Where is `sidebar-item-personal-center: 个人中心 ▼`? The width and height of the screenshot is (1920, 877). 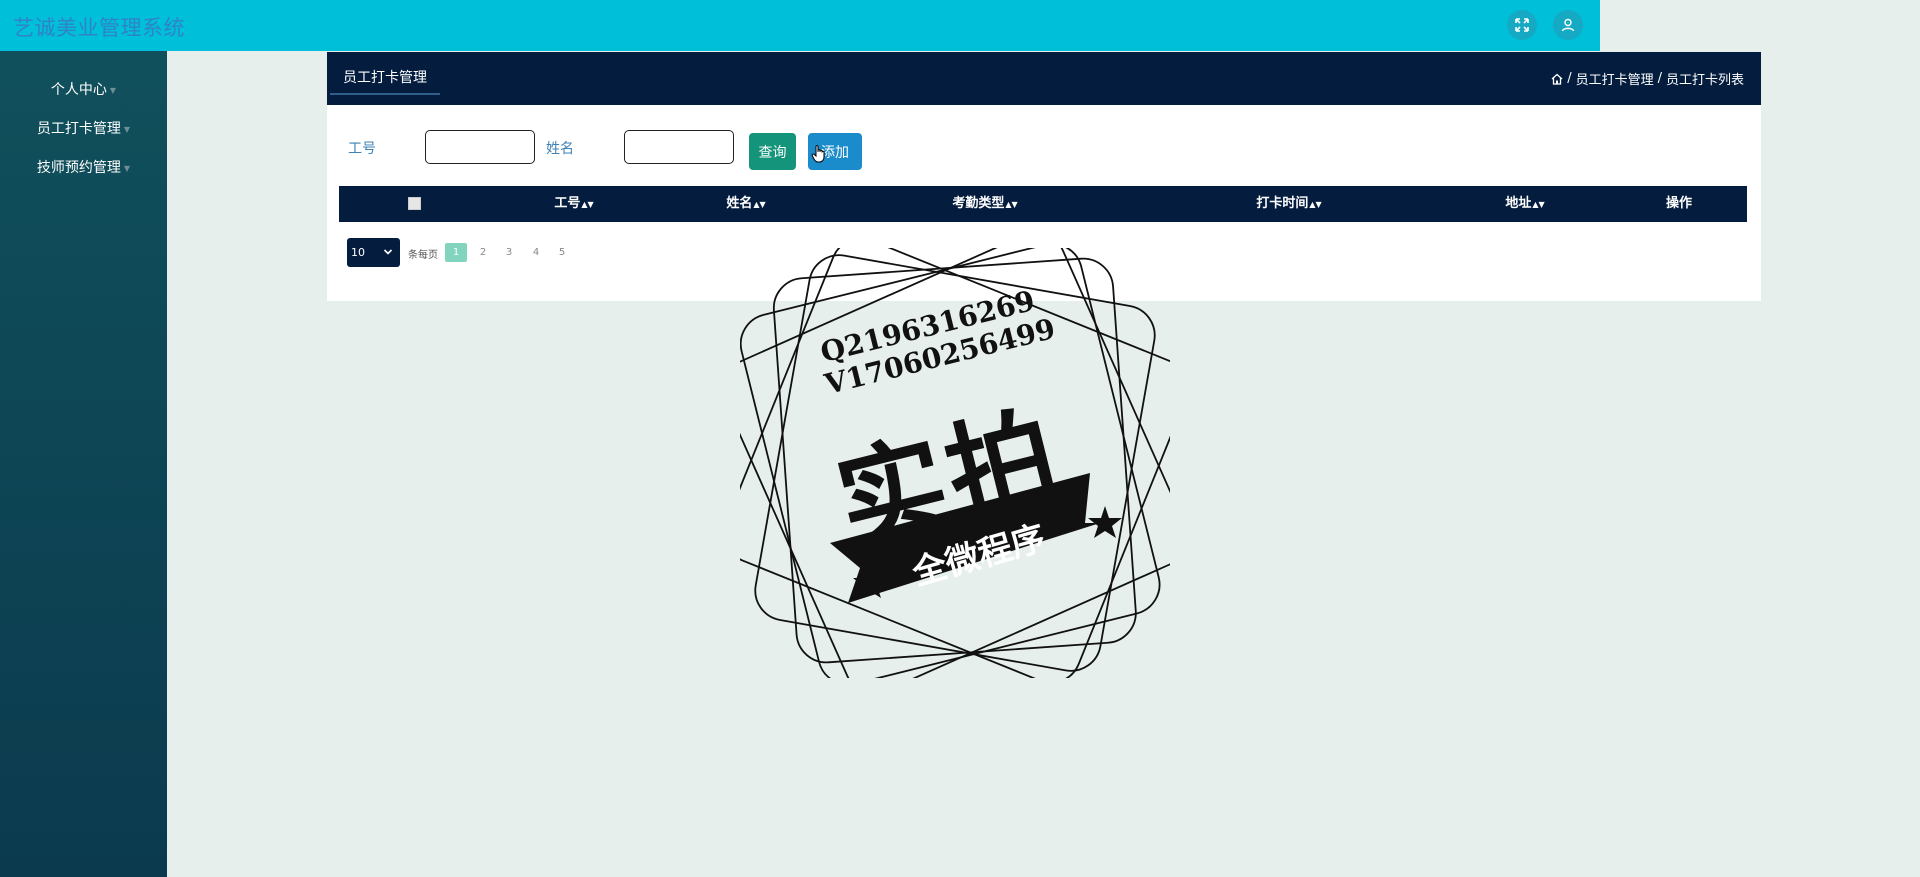
sidebar-item-personal-center: 个人中心 ▼ is located at coordinates (83, 89).